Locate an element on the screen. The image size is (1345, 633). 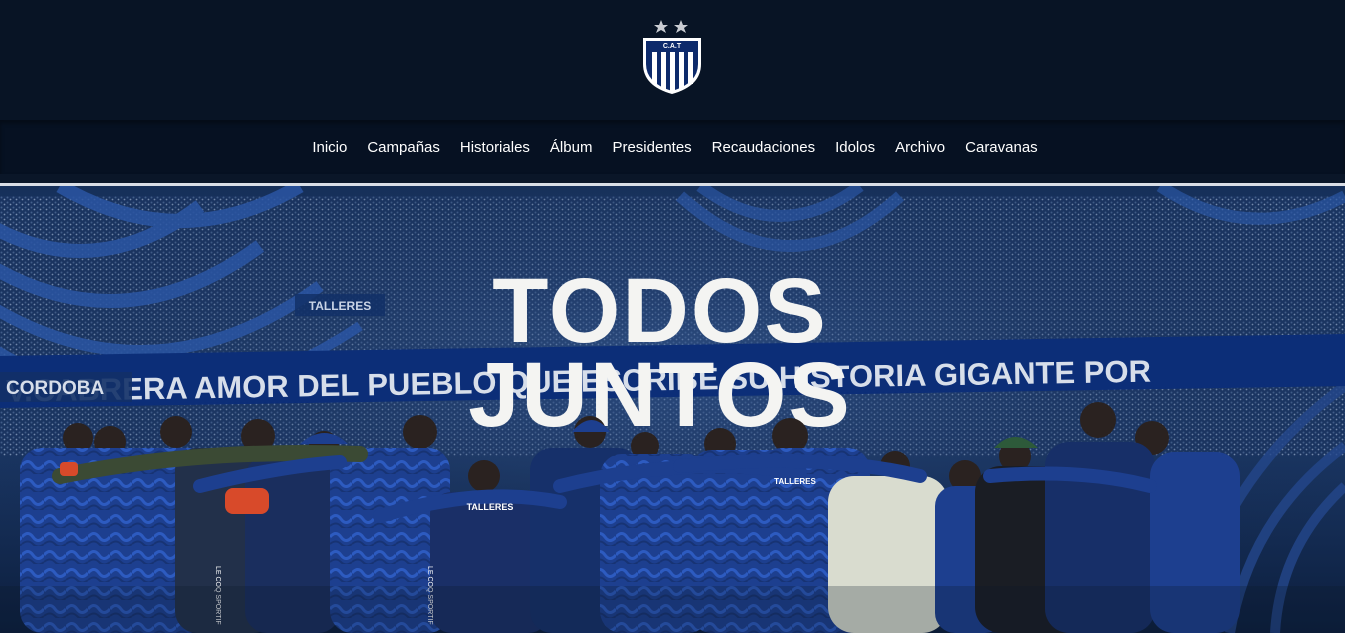
nav-item-idolos: Idolos is located at coordinates (855, 147).